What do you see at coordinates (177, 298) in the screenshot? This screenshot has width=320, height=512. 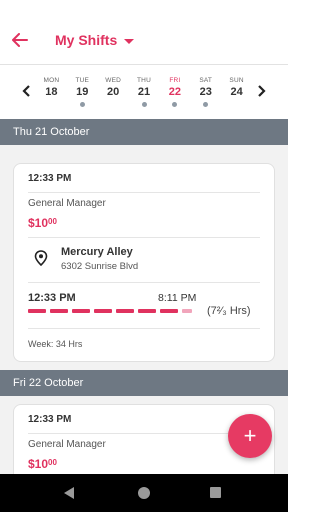 I see `shift-end-time: 8:11 PM` at bounding box center [177, 298].